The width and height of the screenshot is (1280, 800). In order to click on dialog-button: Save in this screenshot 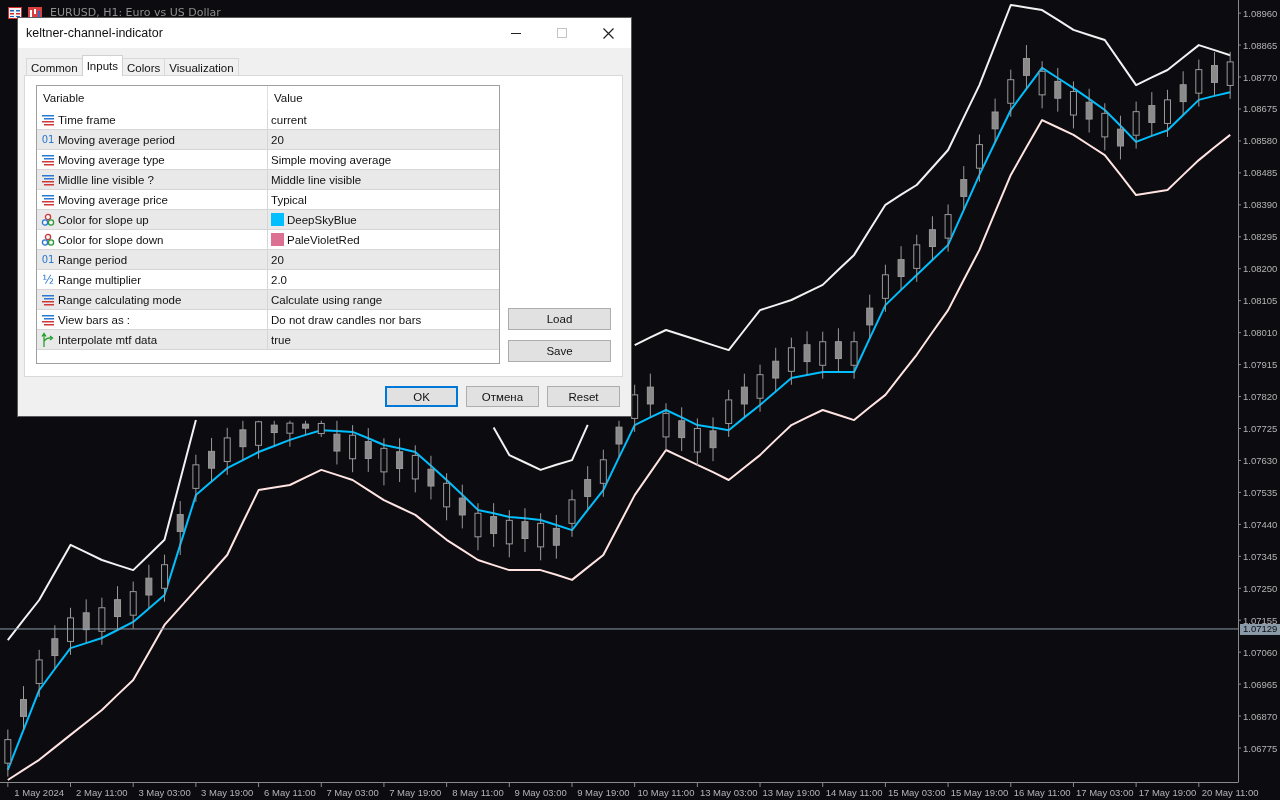, I will do `click(559, 351)`.